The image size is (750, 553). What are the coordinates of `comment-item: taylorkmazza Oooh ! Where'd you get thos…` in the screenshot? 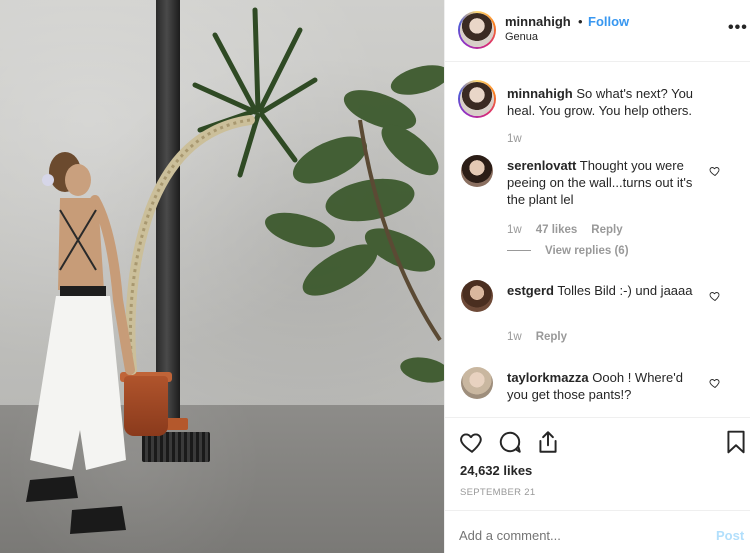 It's located at (601, 392).